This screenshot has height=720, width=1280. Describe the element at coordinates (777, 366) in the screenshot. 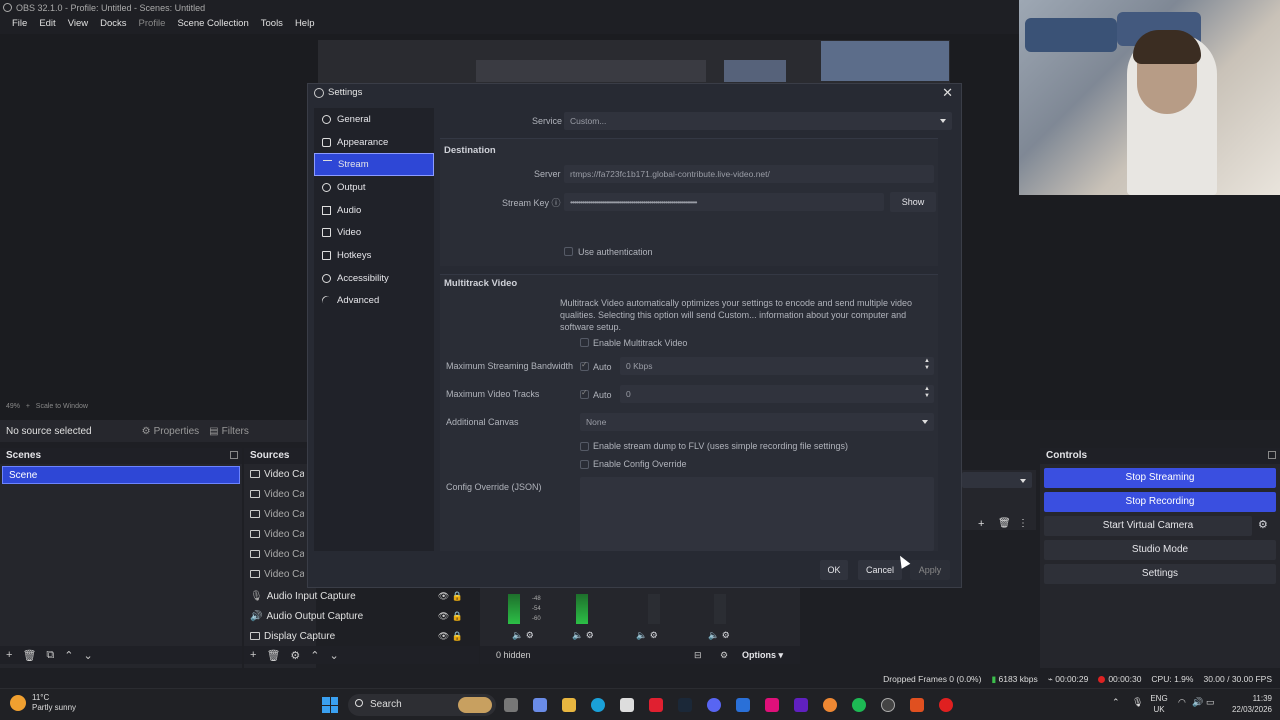

I see `max-bandwidth-input: 0 Kbps ▲ ▼` at that location.